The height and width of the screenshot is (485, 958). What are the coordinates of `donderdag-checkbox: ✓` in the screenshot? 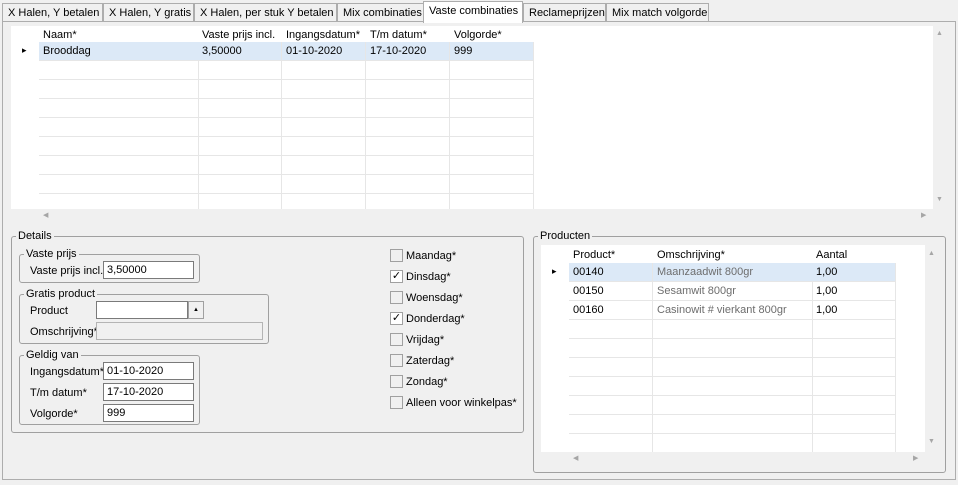 It's located at (396, 318).